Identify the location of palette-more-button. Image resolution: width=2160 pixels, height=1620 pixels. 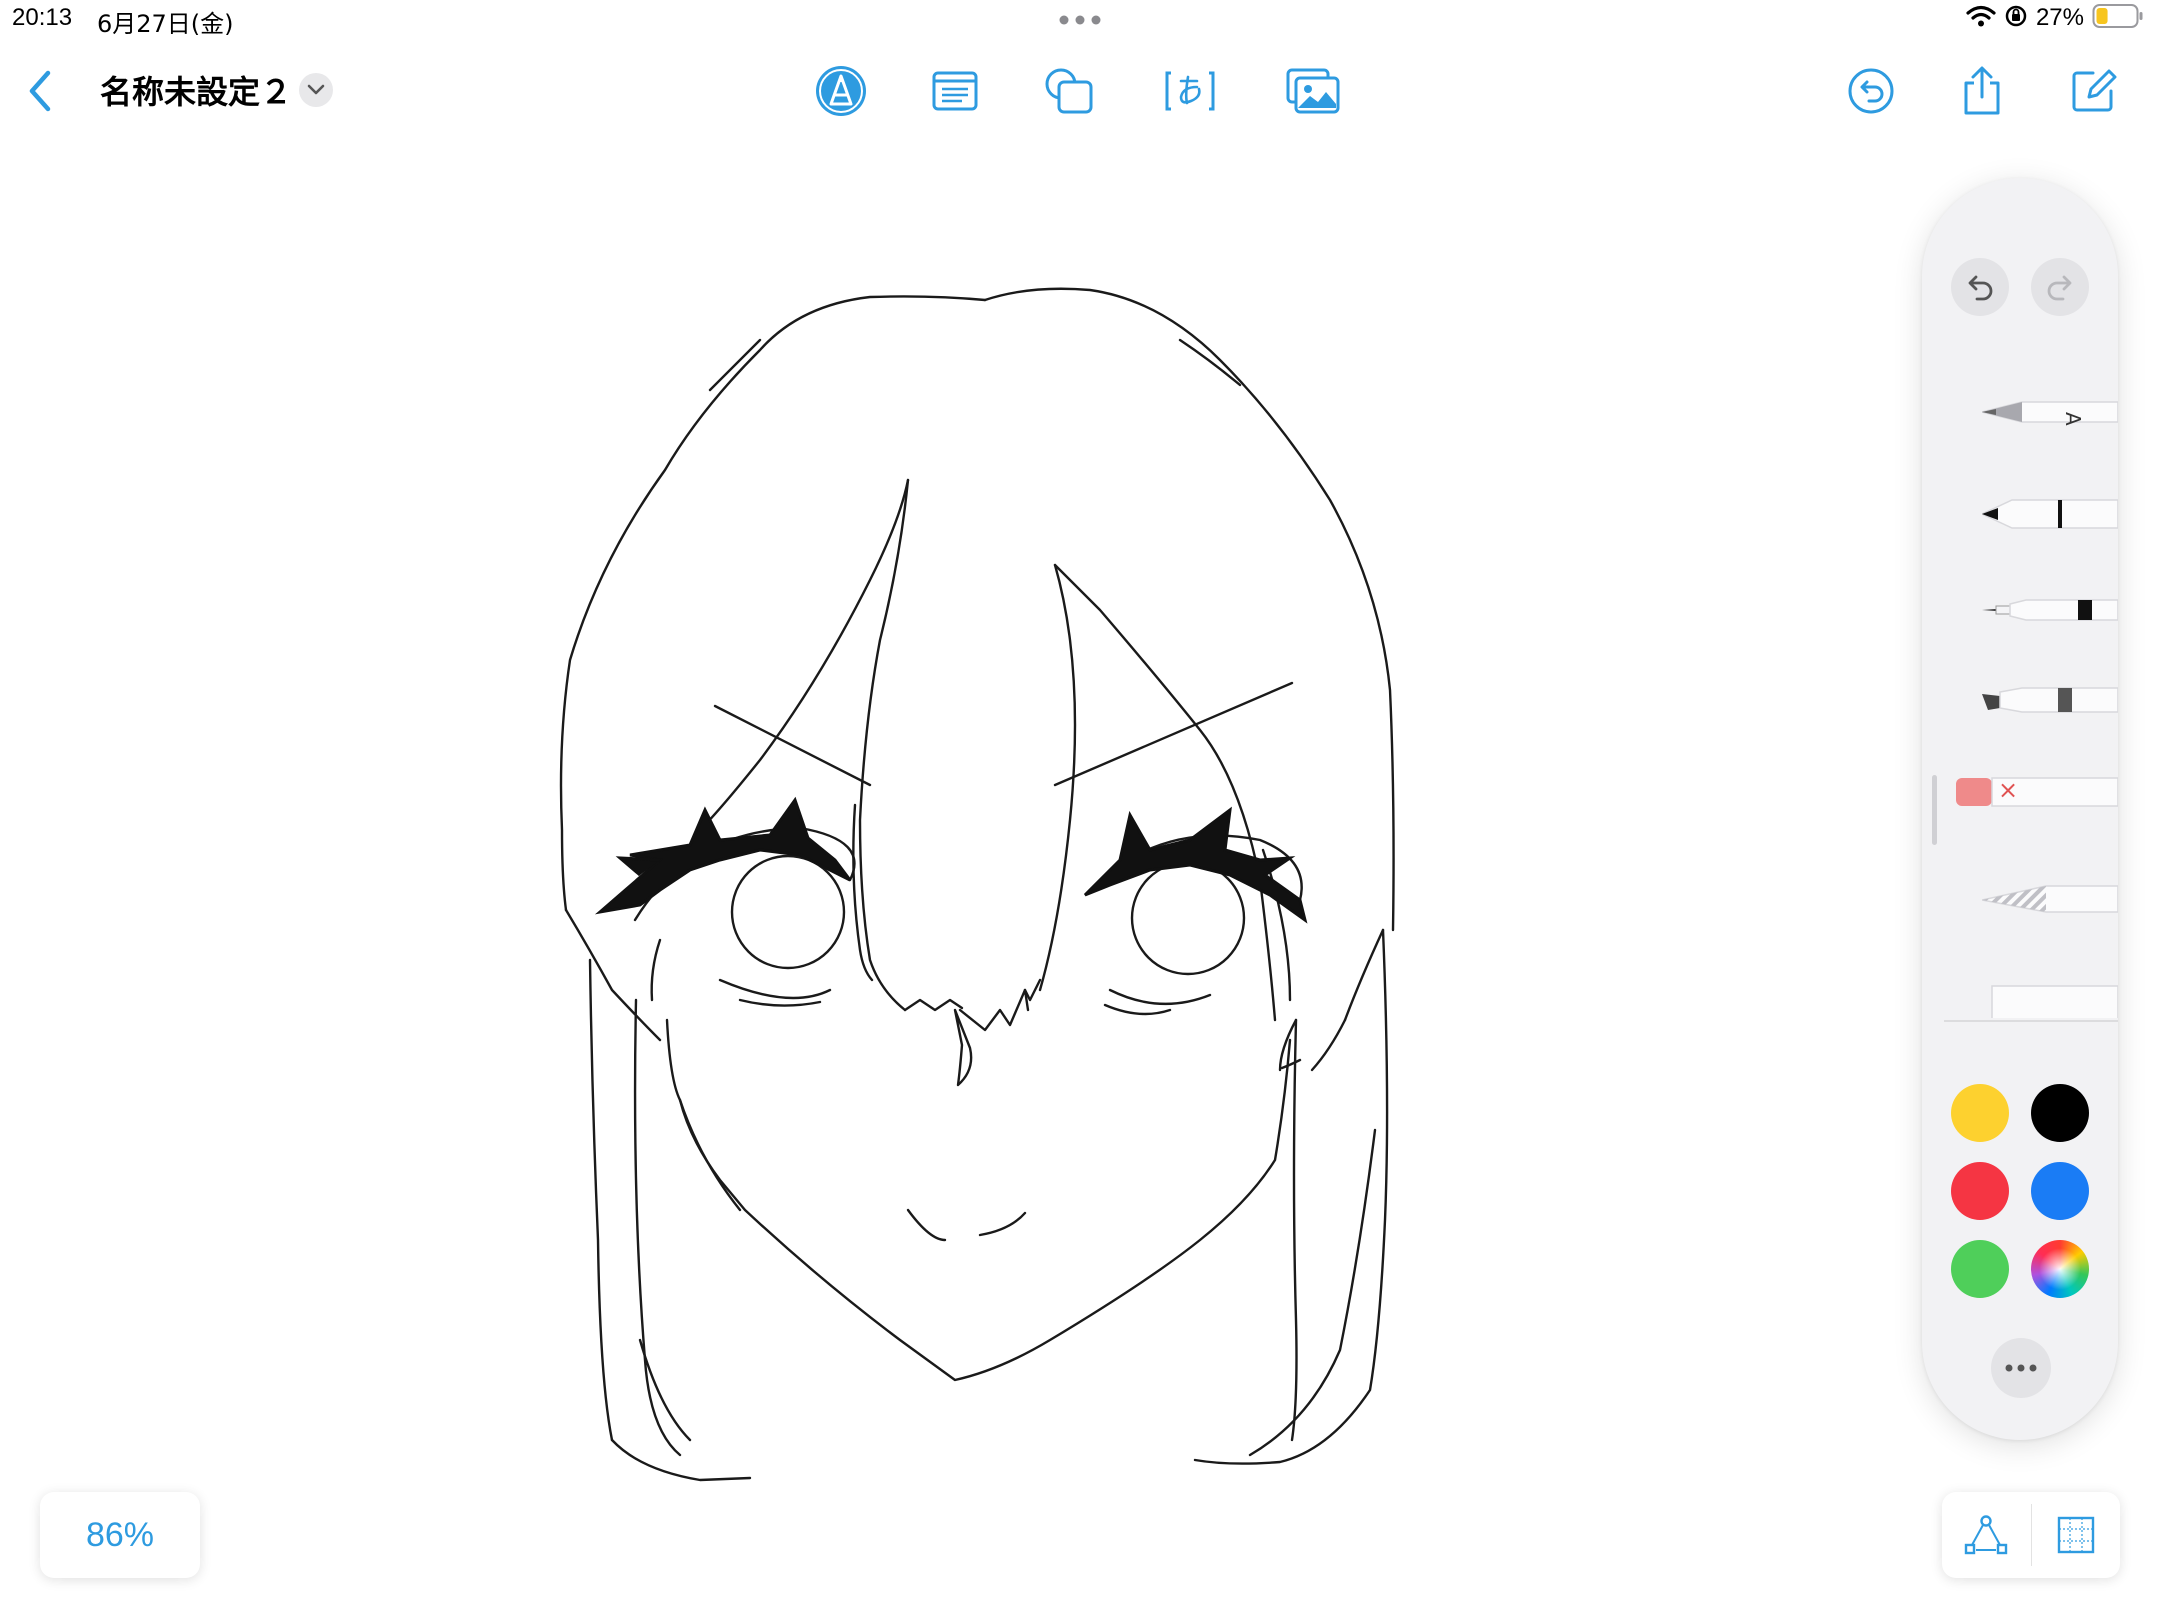
(2021, 1368).